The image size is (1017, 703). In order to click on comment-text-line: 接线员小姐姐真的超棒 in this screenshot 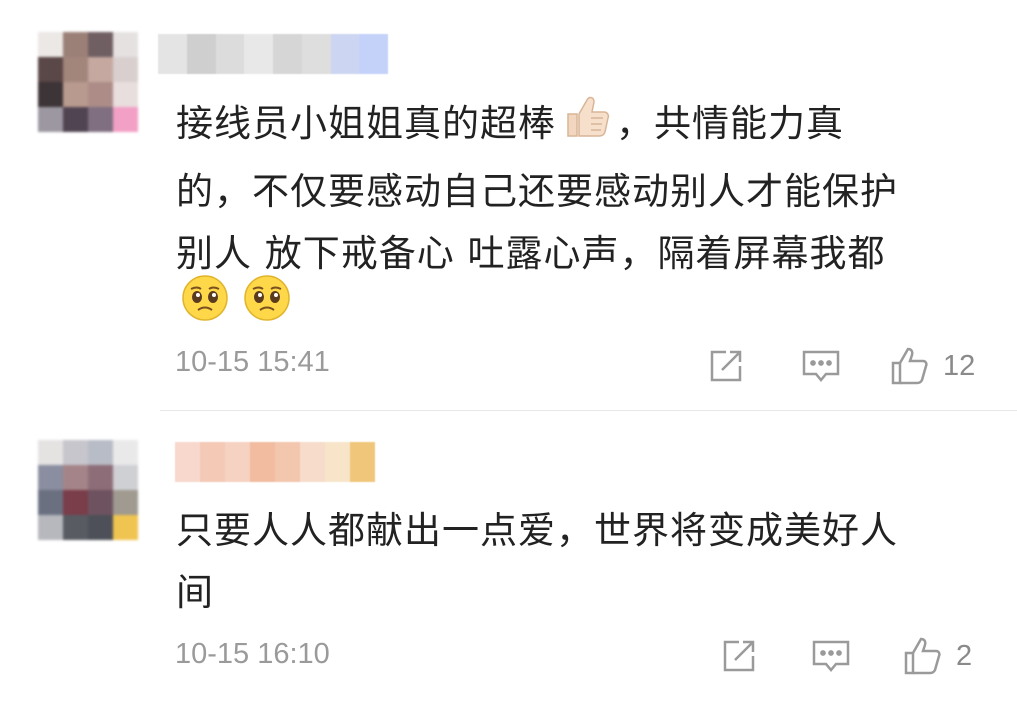, I will do `click(366, 123)`.